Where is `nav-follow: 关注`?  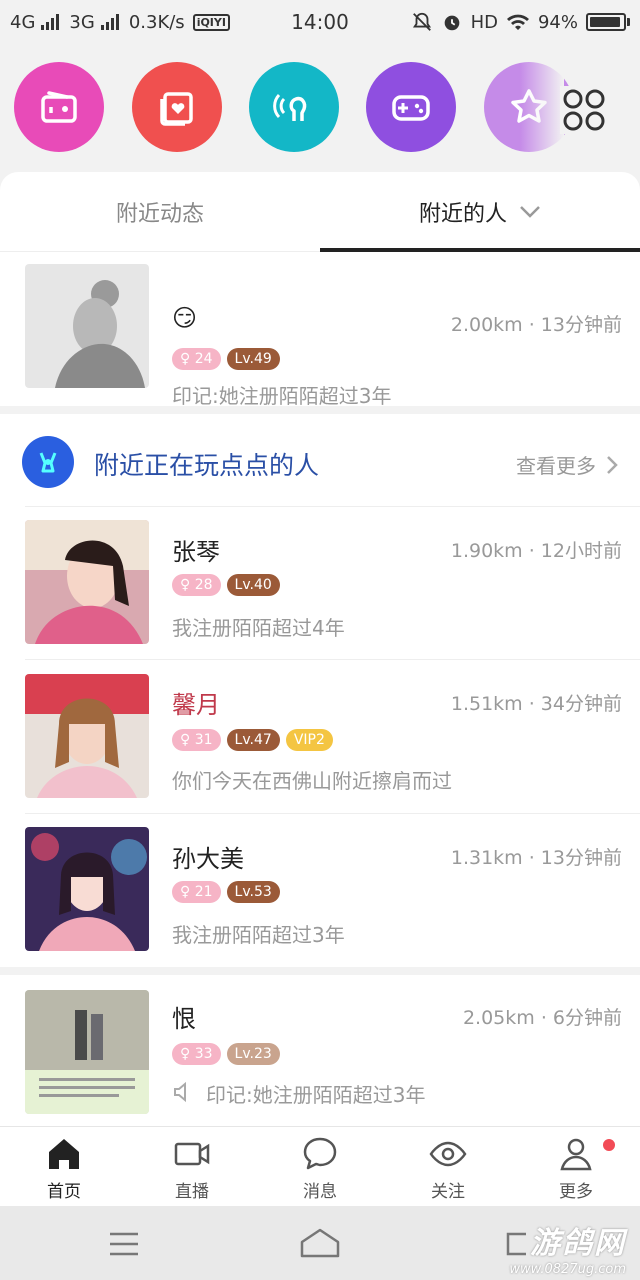 nav-follow: 关注 is located at coordinates (448, 1166).